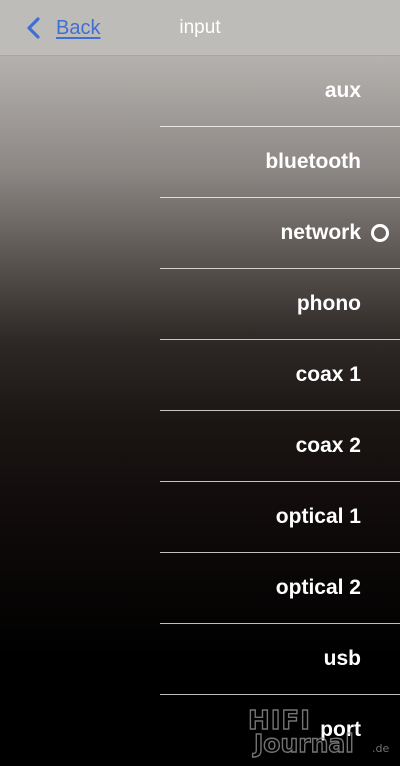  Describe the element at coordinates (280, 91) in the screenshot. I see `list-item-aux: aux` at that location.